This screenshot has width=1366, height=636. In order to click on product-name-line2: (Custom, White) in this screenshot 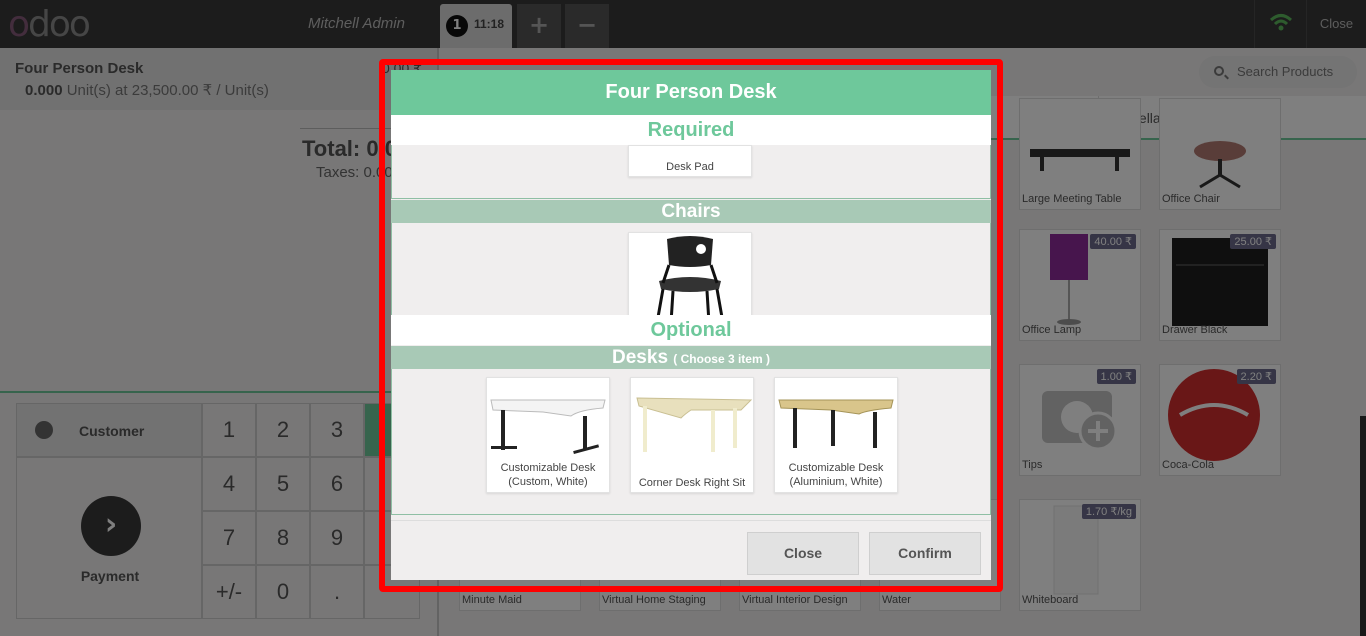, I will do `click(548, 482)`.